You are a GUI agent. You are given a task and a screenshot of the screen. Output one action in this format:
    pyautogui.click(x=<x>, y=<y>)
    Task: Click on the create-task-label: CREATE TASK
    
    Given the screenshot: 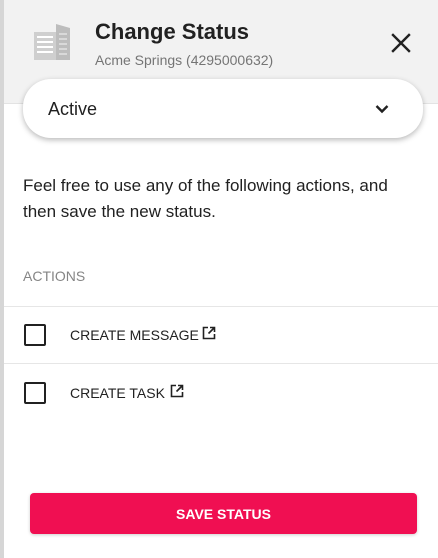 What is the action you would take?
    pyautogui.click(x=117, y=393)
    